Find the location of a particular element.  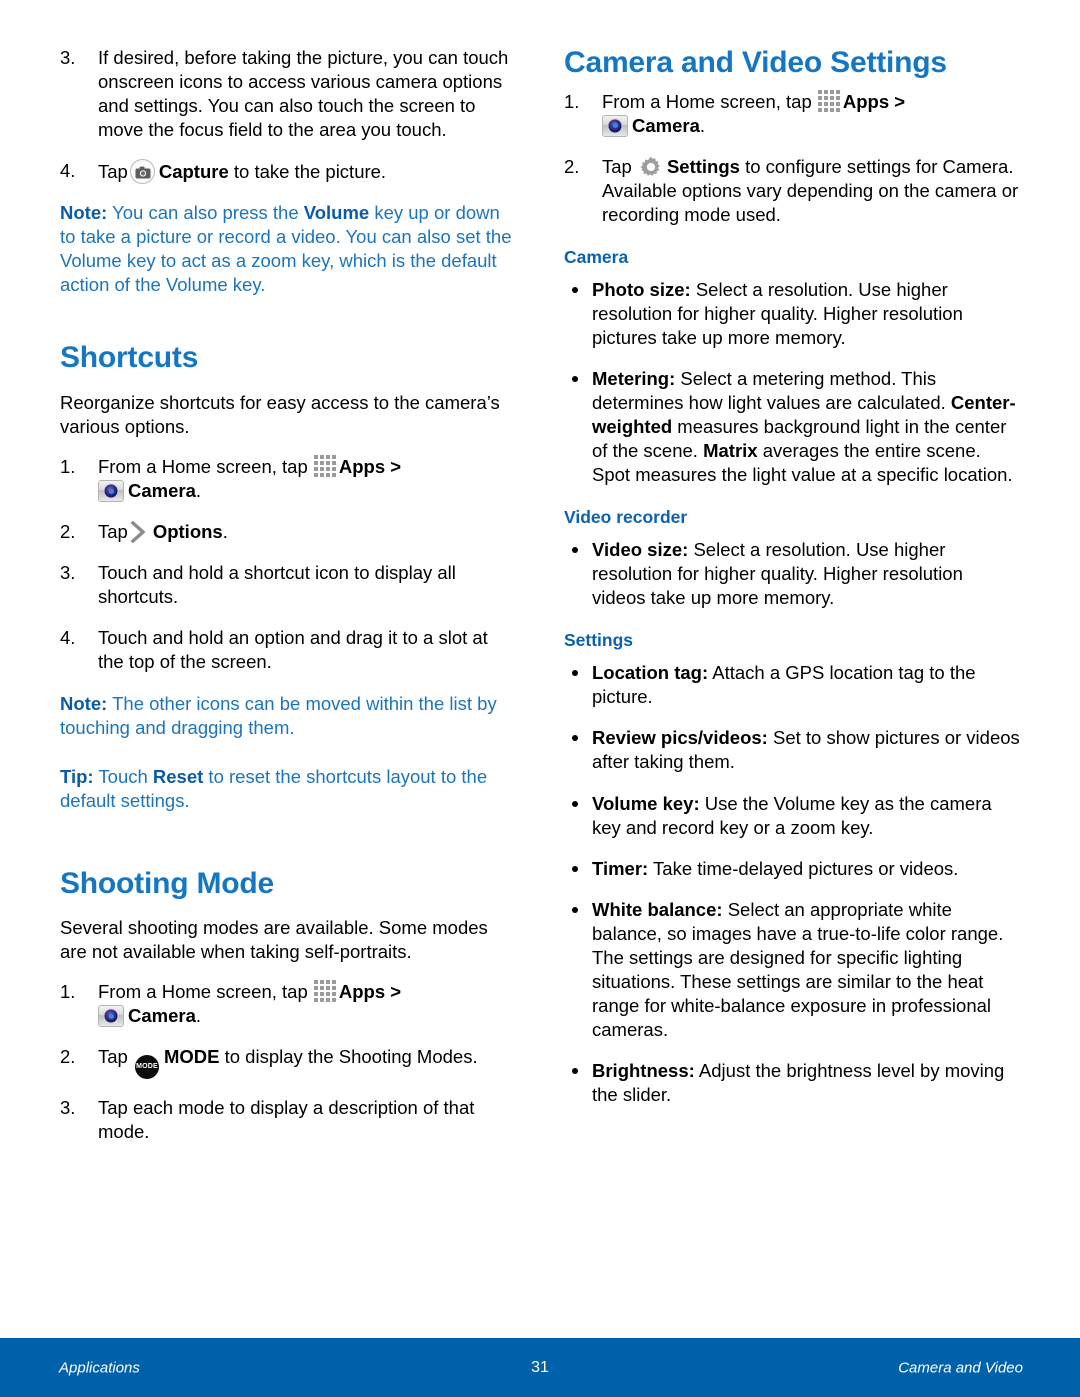

step-text-tail: to take the picture. is located at coordinates (310, 172).